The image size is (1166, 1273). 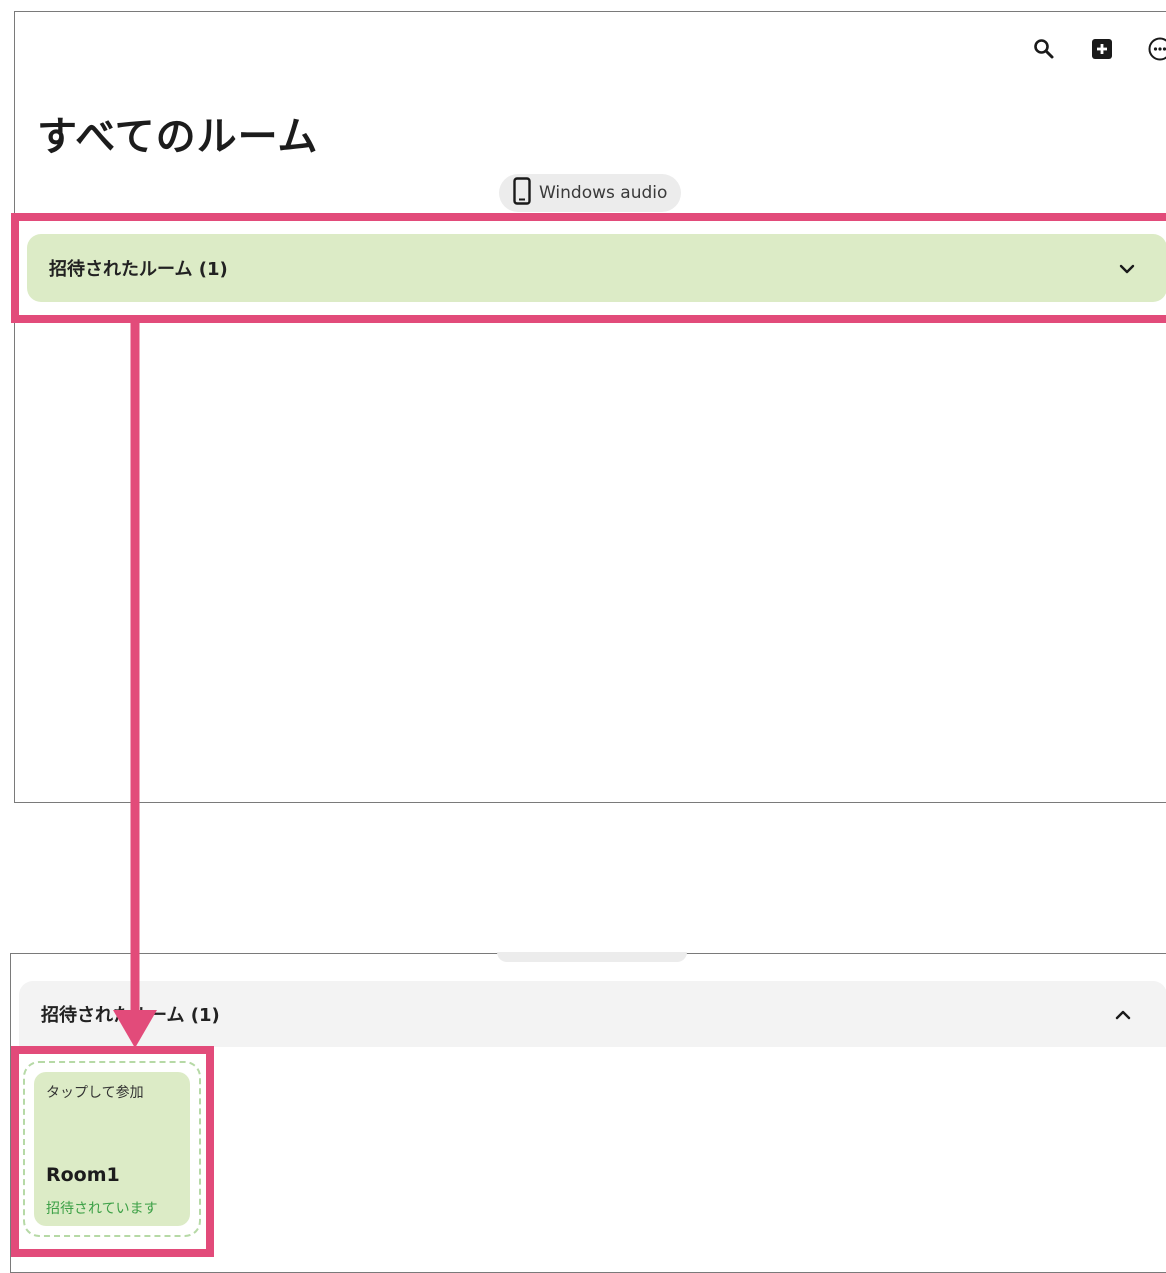 I want to click on audio-device-chip: Windows audio, so click(x=590, y=193).